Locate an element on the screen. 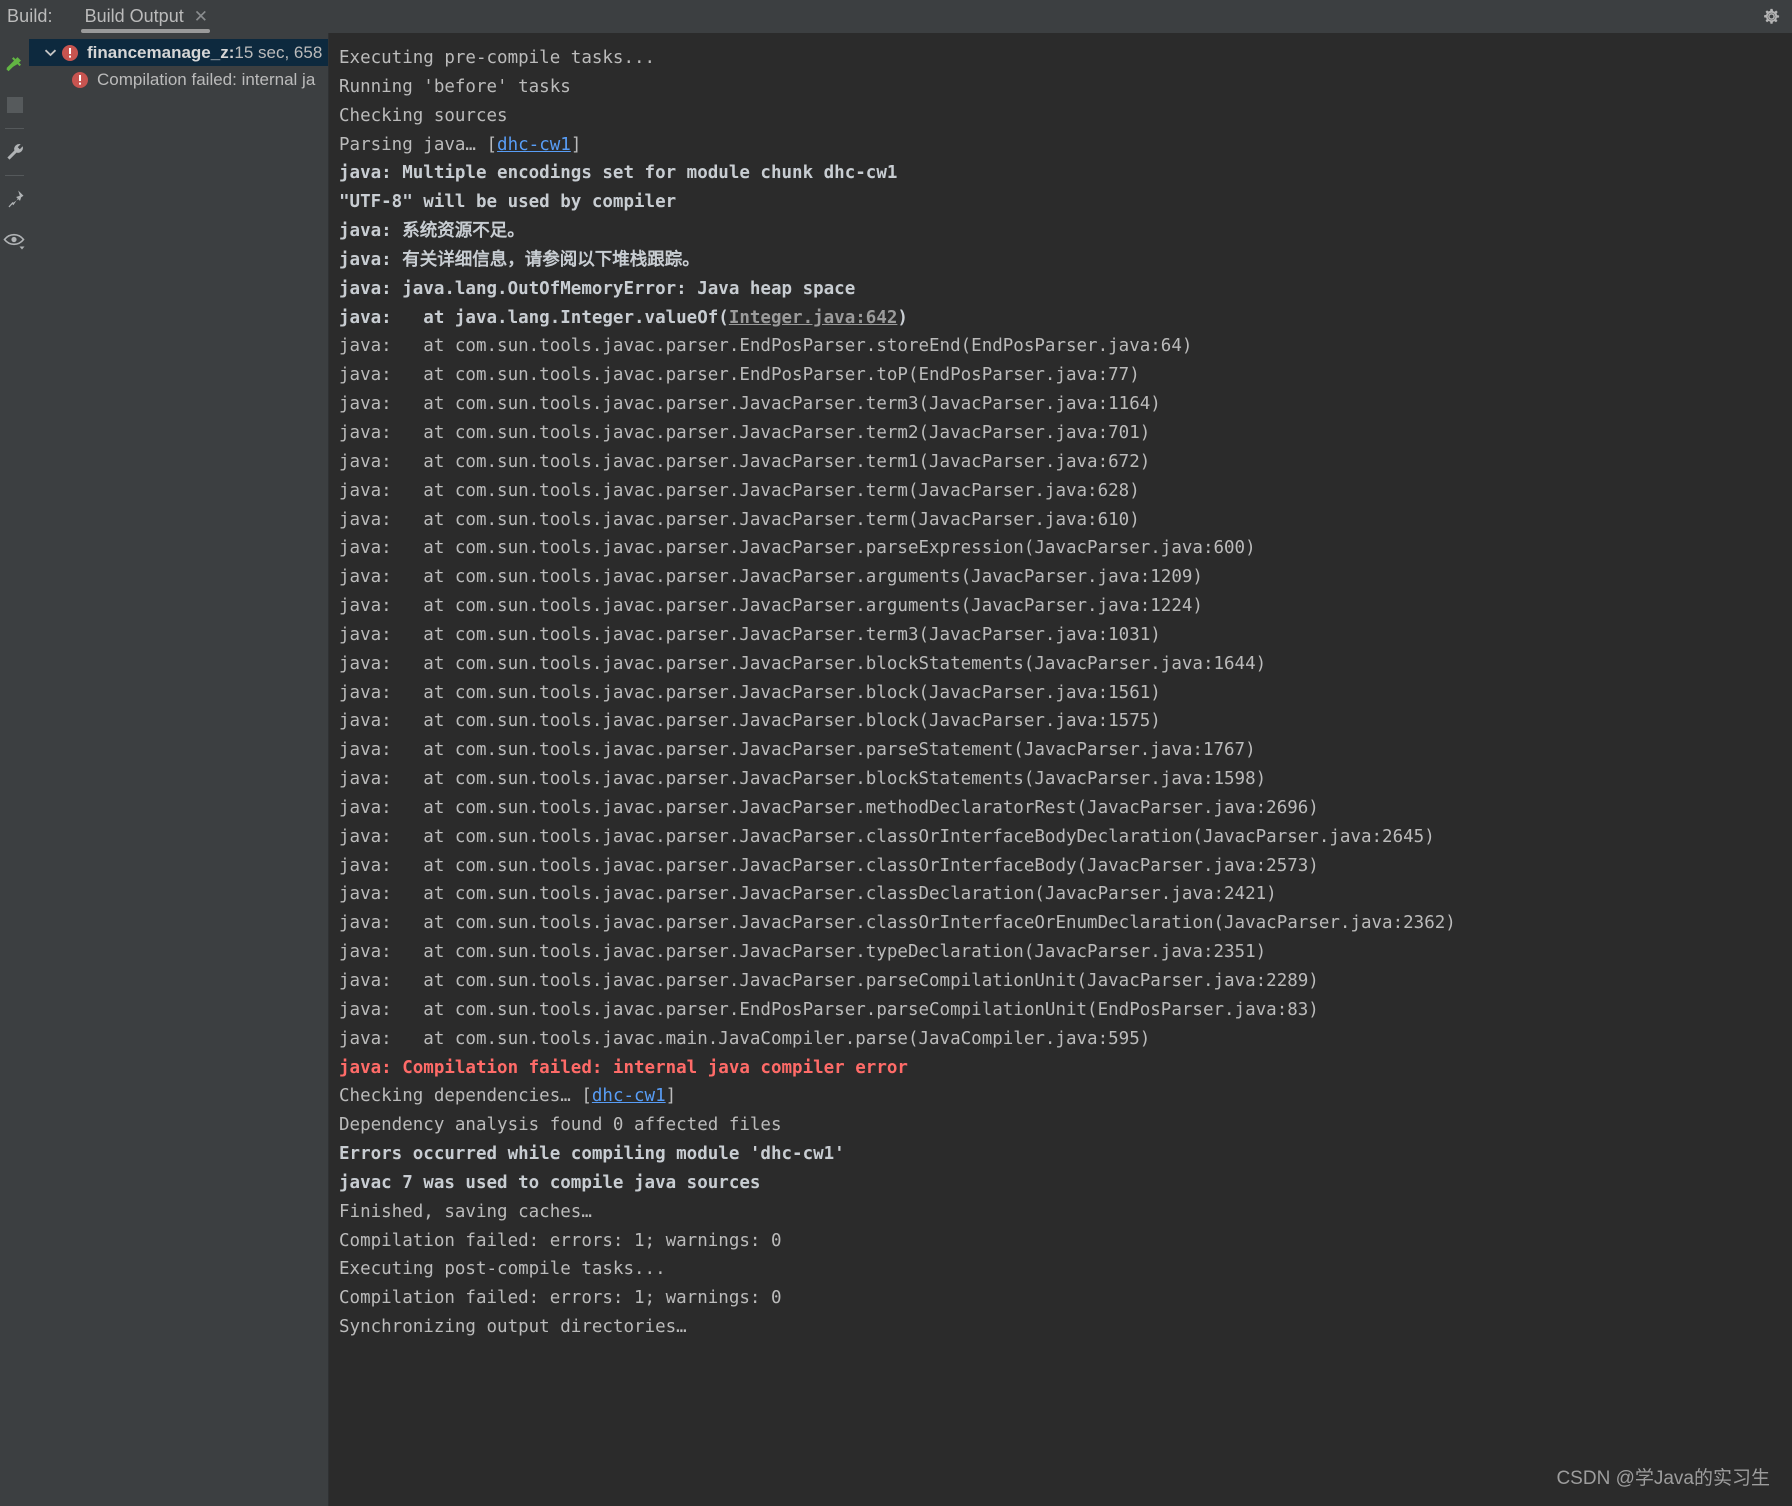 The width and height of the screenshot is (1792, 1506). log-line: java: 有关详细信息，请参阅以下堆栈跟踪。 is located at coordinates (1063, 260).